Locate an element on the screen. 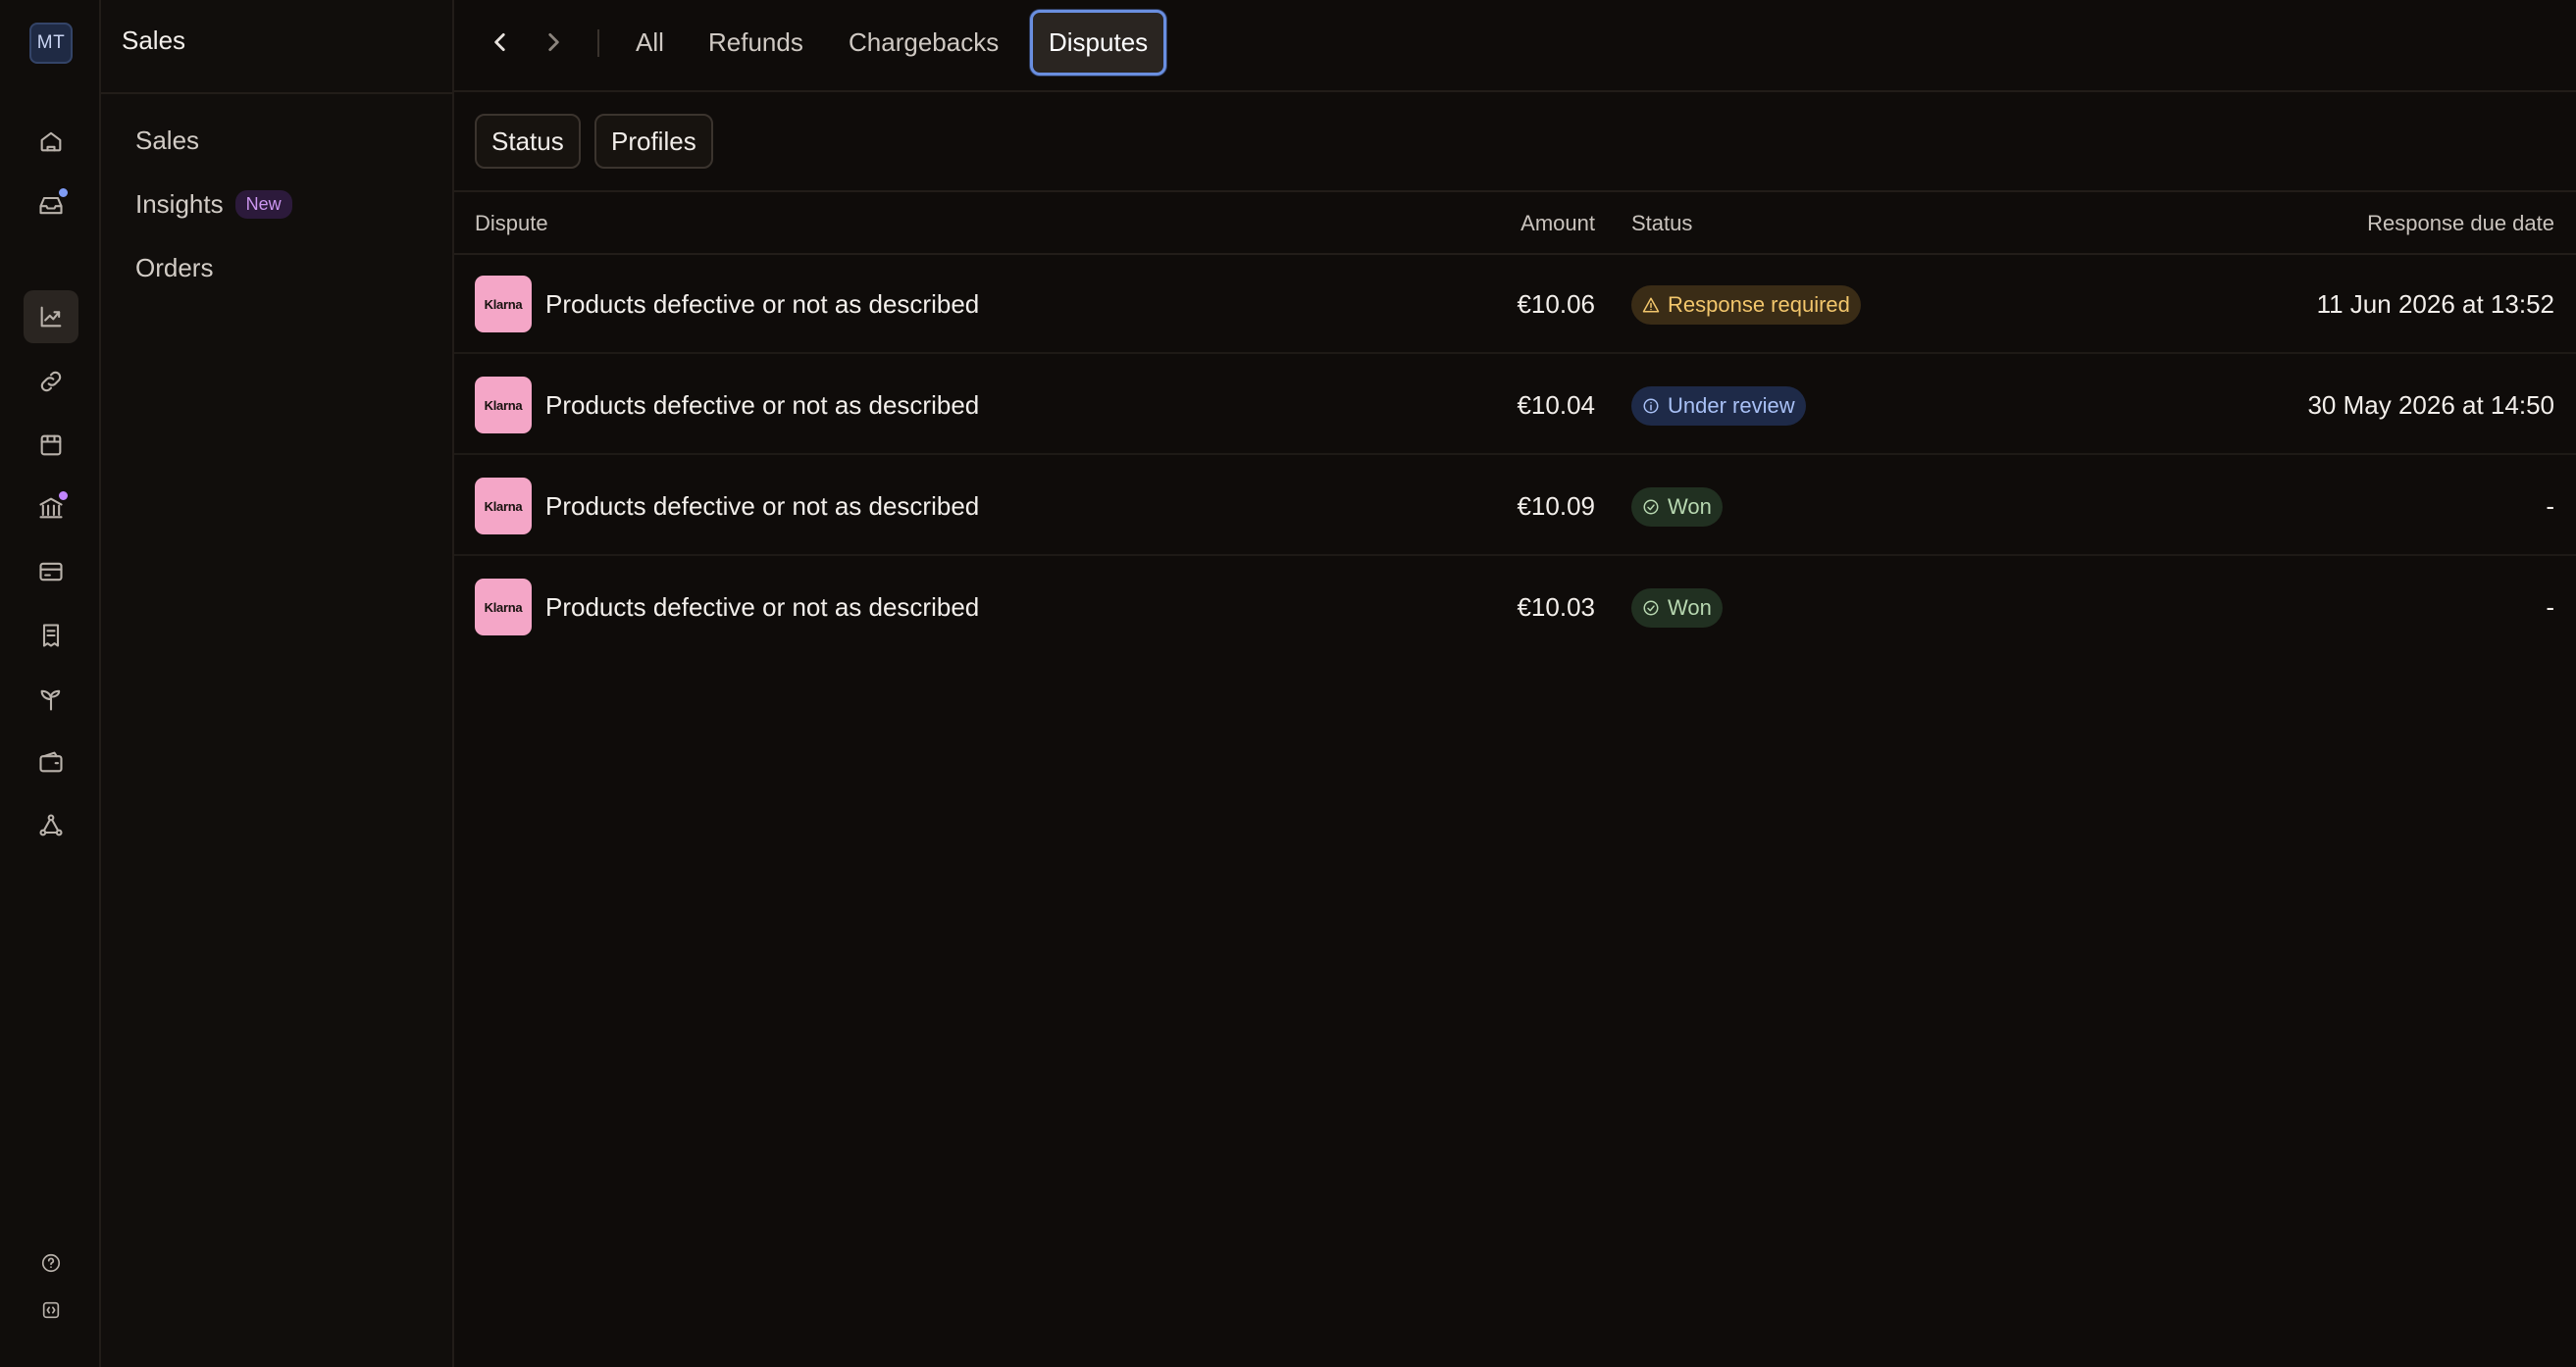  chart-icon is located at coordinates (51, 317).